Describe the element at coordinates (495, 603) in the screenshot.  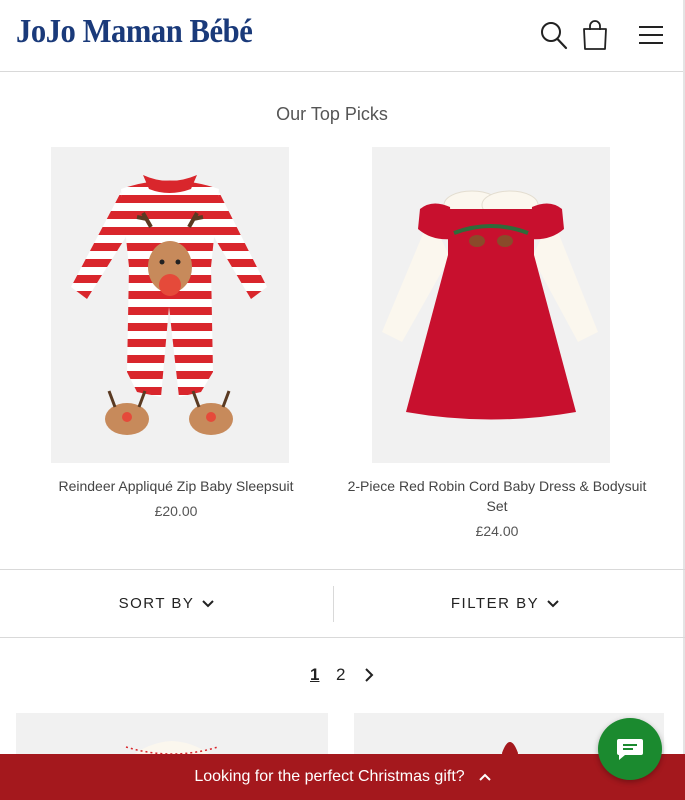
I see `filter-by-label: FILTER BY` at that location.